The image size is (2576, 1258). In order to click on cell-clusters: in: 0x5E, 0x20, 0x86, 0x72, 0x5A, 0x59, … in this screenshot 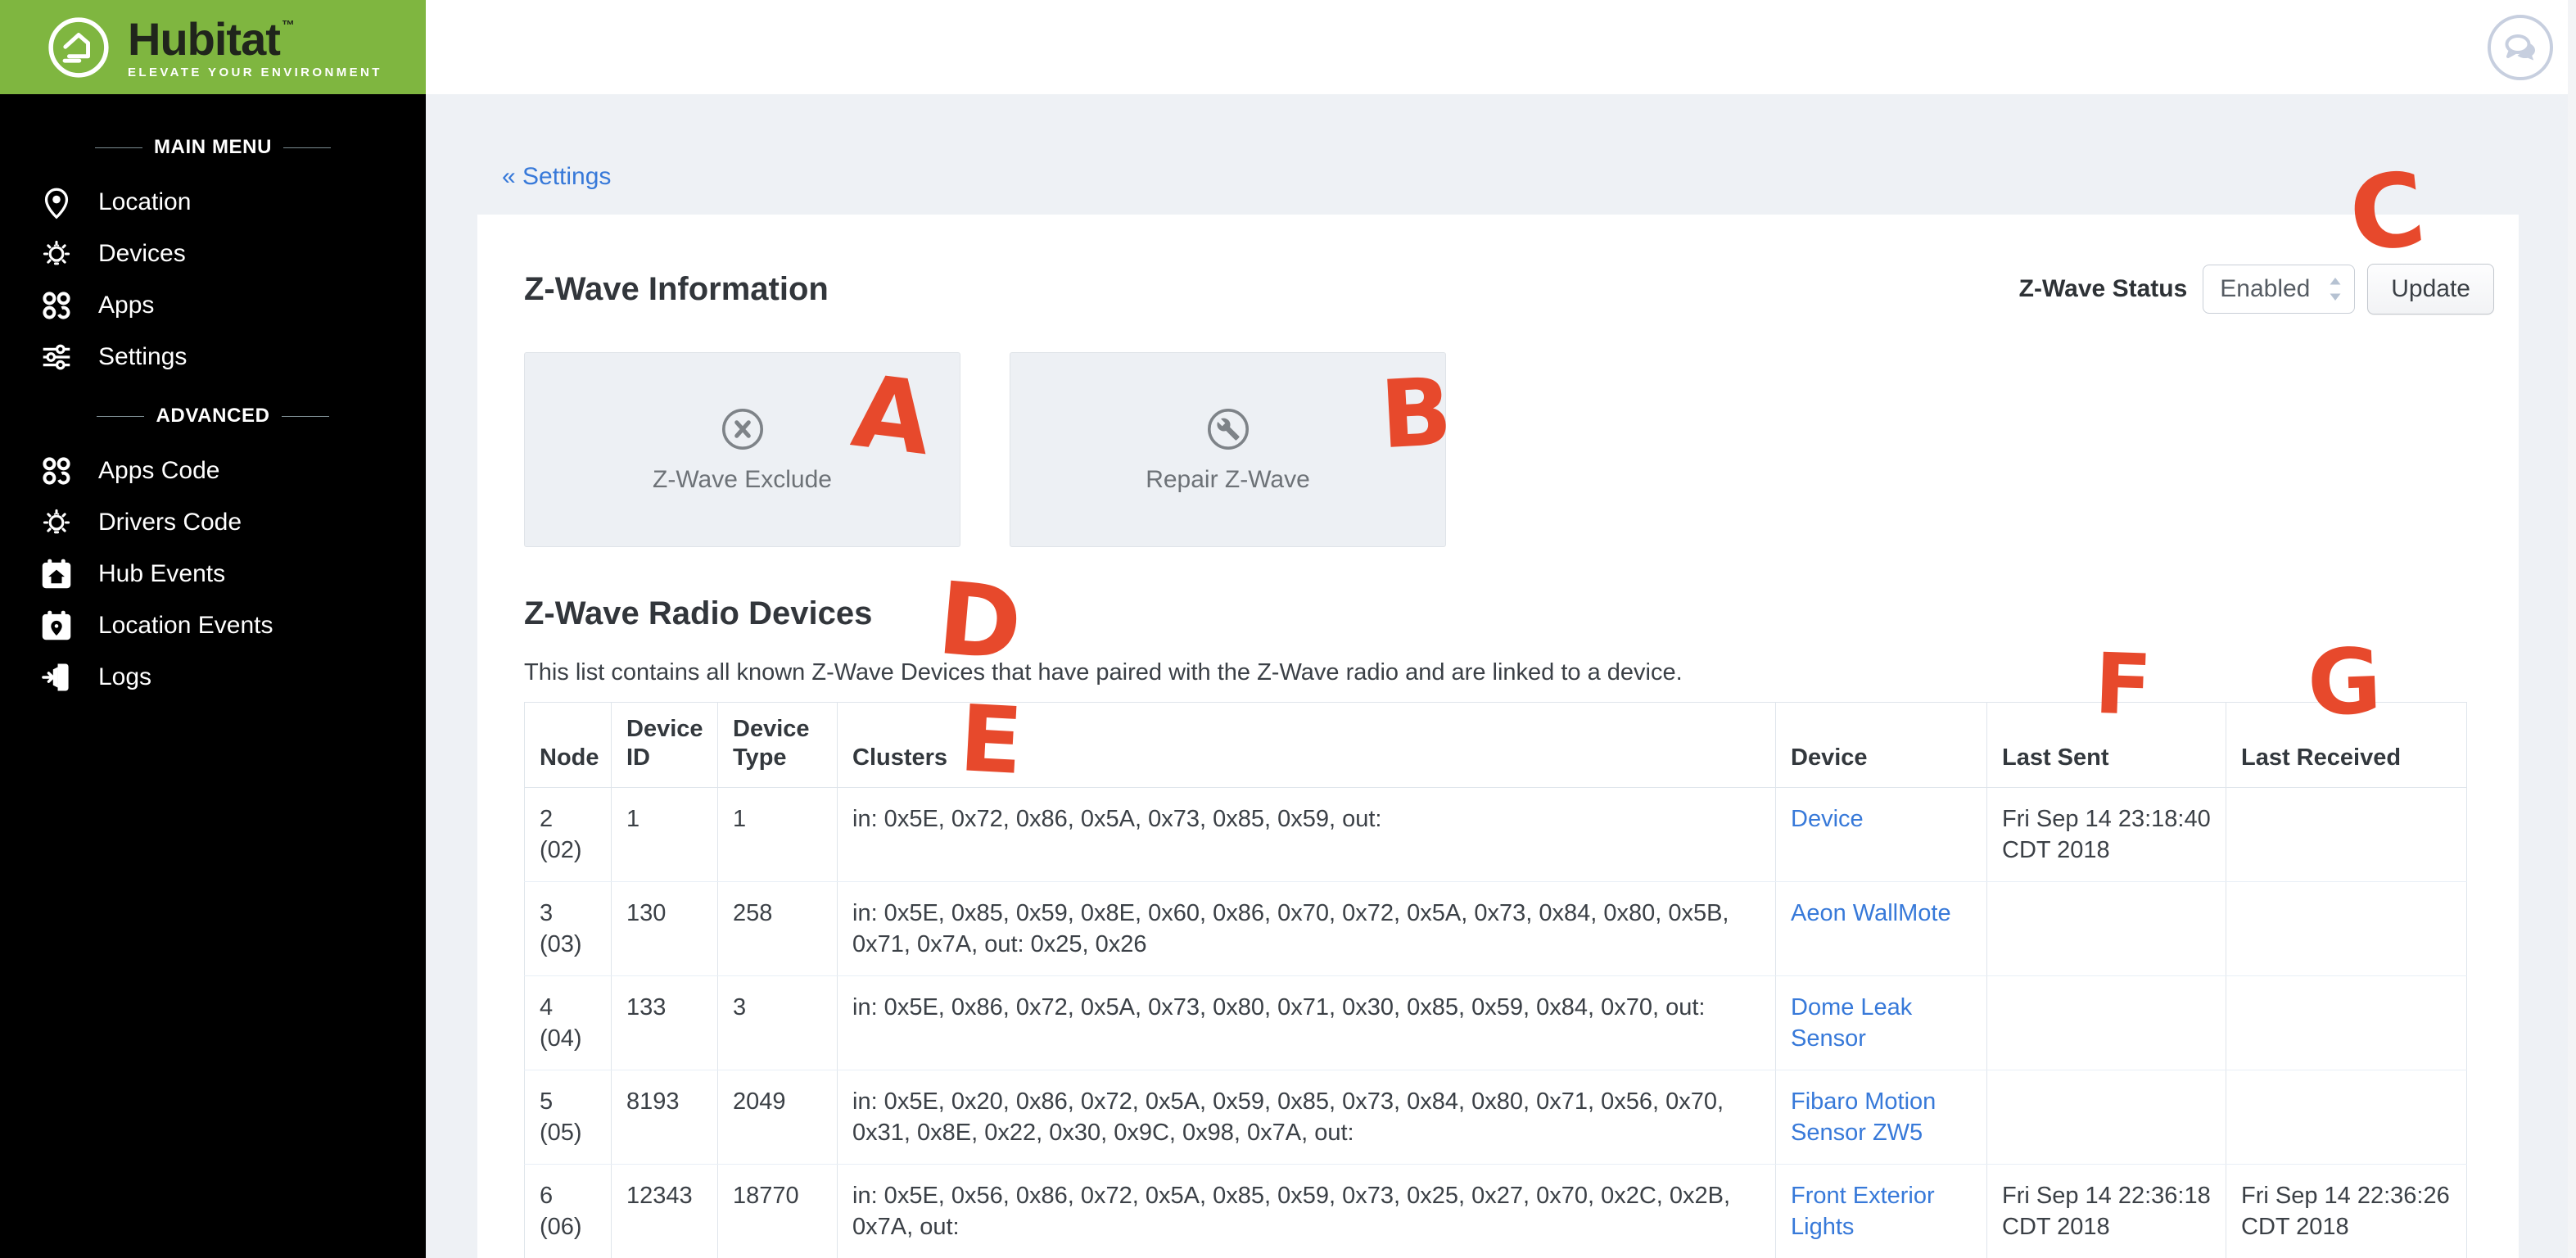, I will do `click(1306, 1117)`.